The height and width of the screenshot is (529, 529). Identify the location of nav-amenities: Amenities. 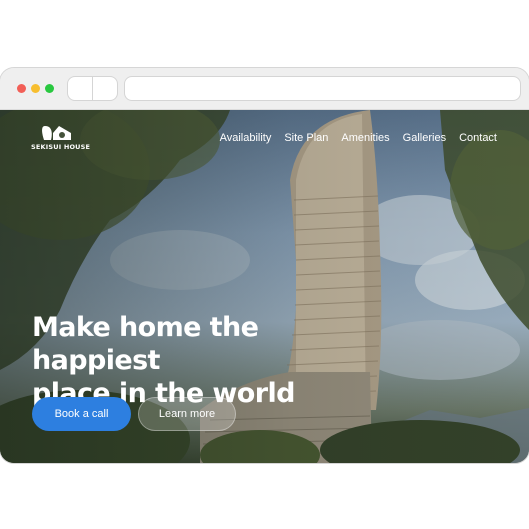
(365, 138).